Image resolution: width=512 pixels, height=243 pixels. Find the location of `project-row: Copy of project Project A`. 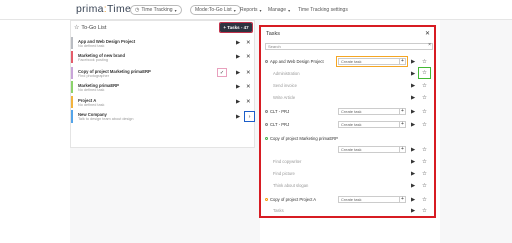

project-row: Copy of project Project A is located at coordinates (290, 199).